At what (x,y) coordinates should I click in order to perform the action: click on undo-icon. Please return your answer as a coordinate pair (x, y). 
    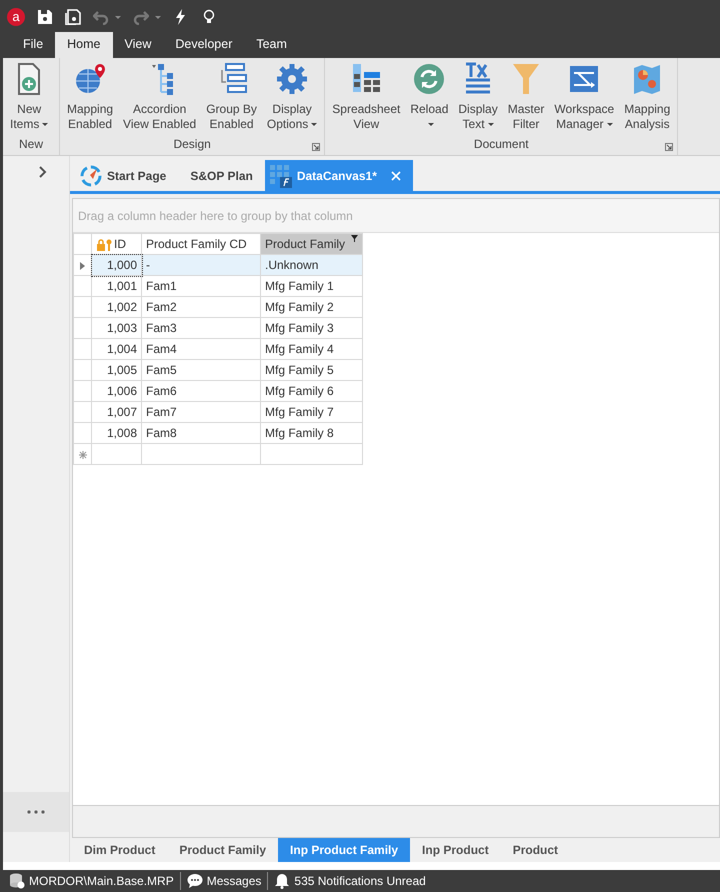
    Looking at the image, I should click on (101, 17).